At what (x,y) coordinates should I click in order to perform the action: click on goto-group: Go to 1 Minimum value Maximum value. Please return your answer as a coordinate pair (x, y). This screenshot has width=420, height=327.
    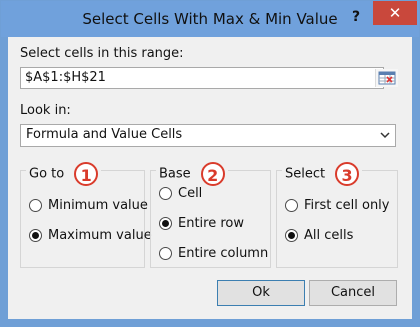
    Looking at the image, I should click on (86, 215).